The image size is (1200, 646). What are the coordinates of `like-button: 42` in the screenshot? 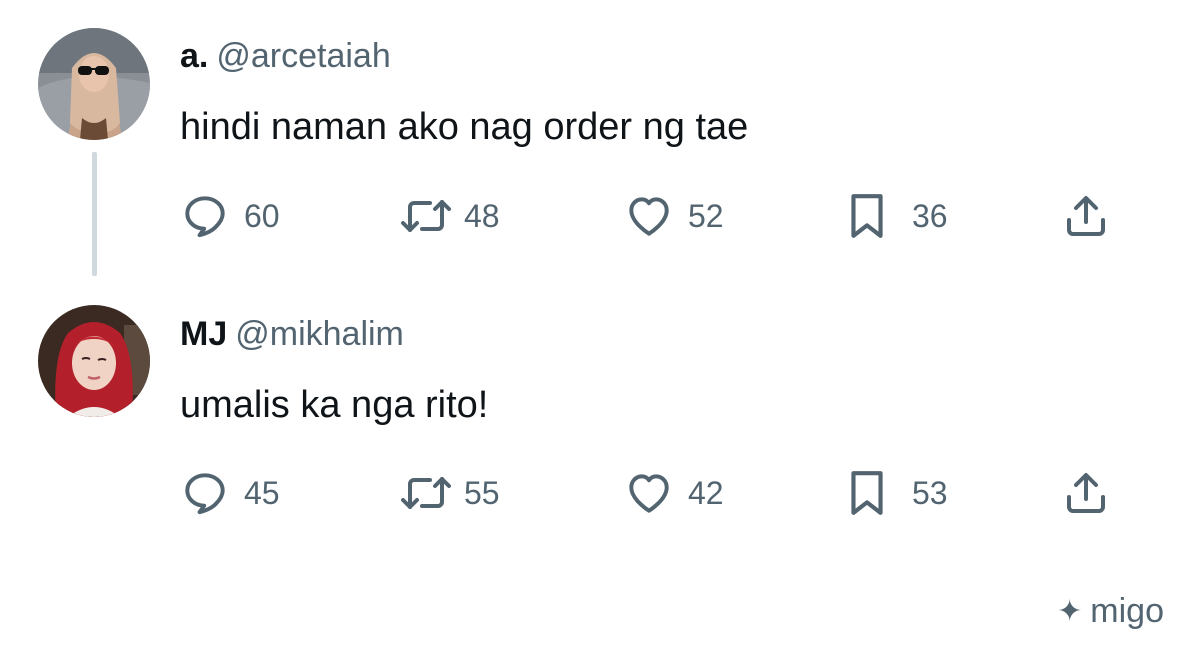 It's located at (674, 493).